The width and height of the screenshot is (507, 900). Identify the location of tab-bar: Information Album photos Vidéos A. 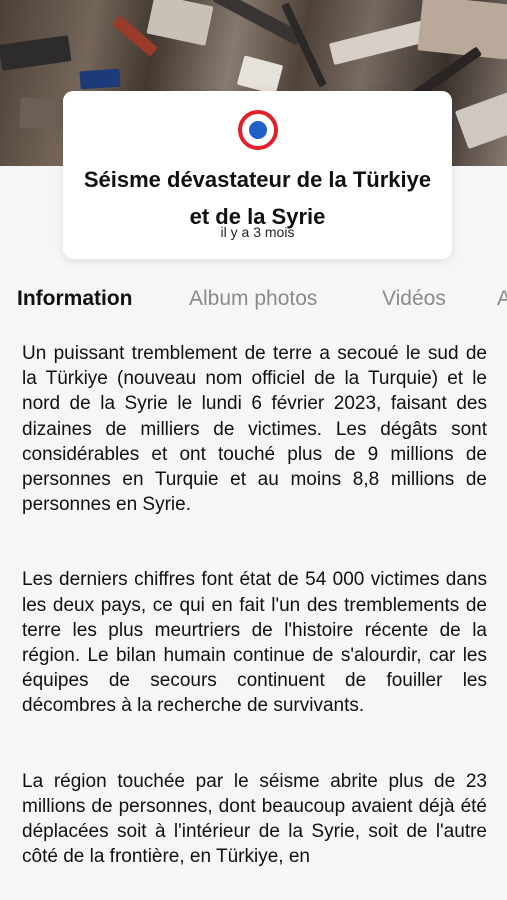
(253, 299).